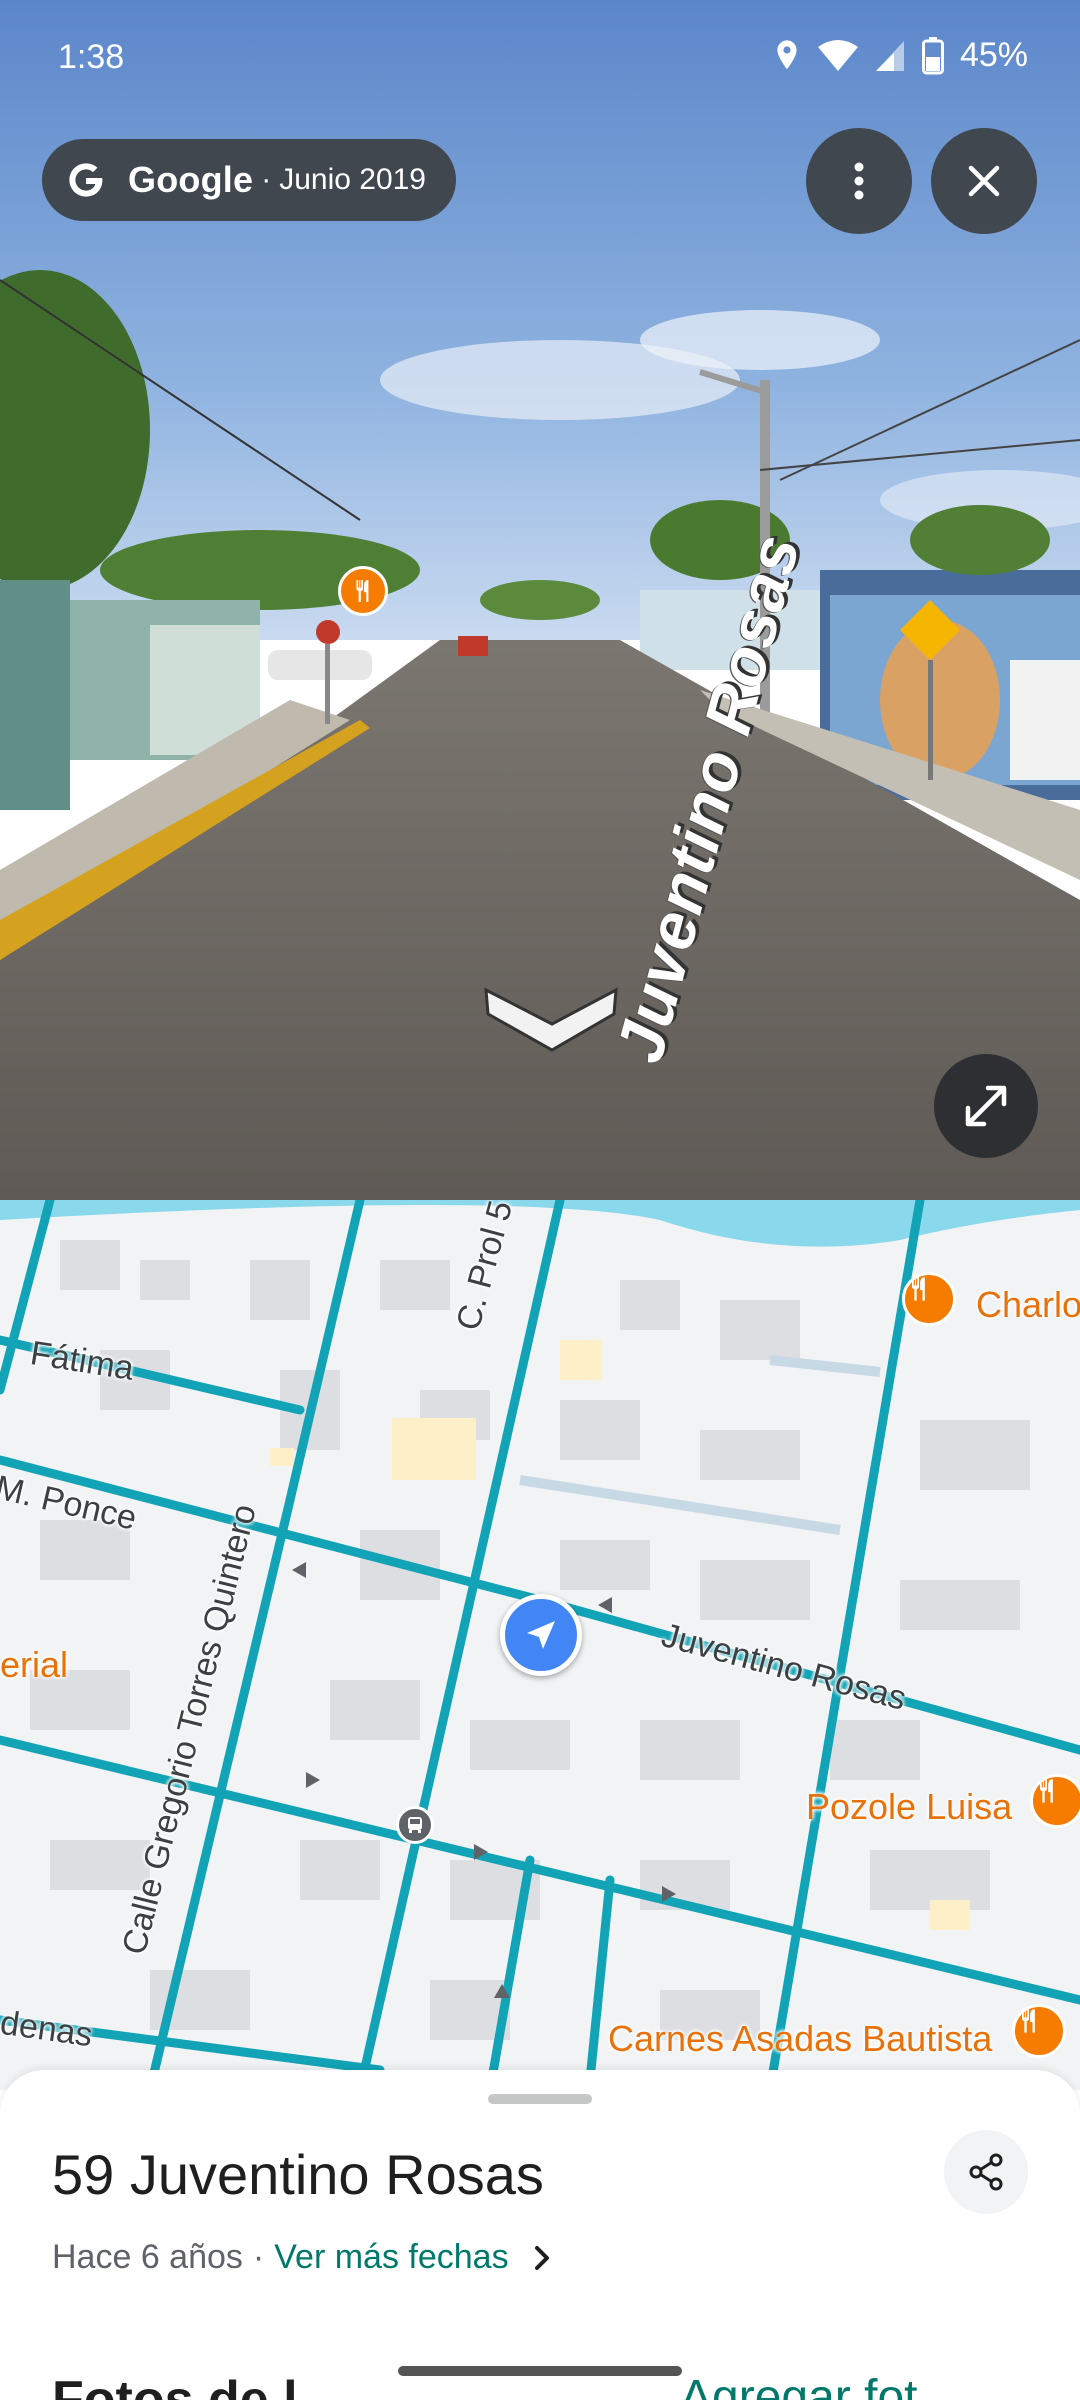  I want to click on expand-icon, so click(986, 1106).